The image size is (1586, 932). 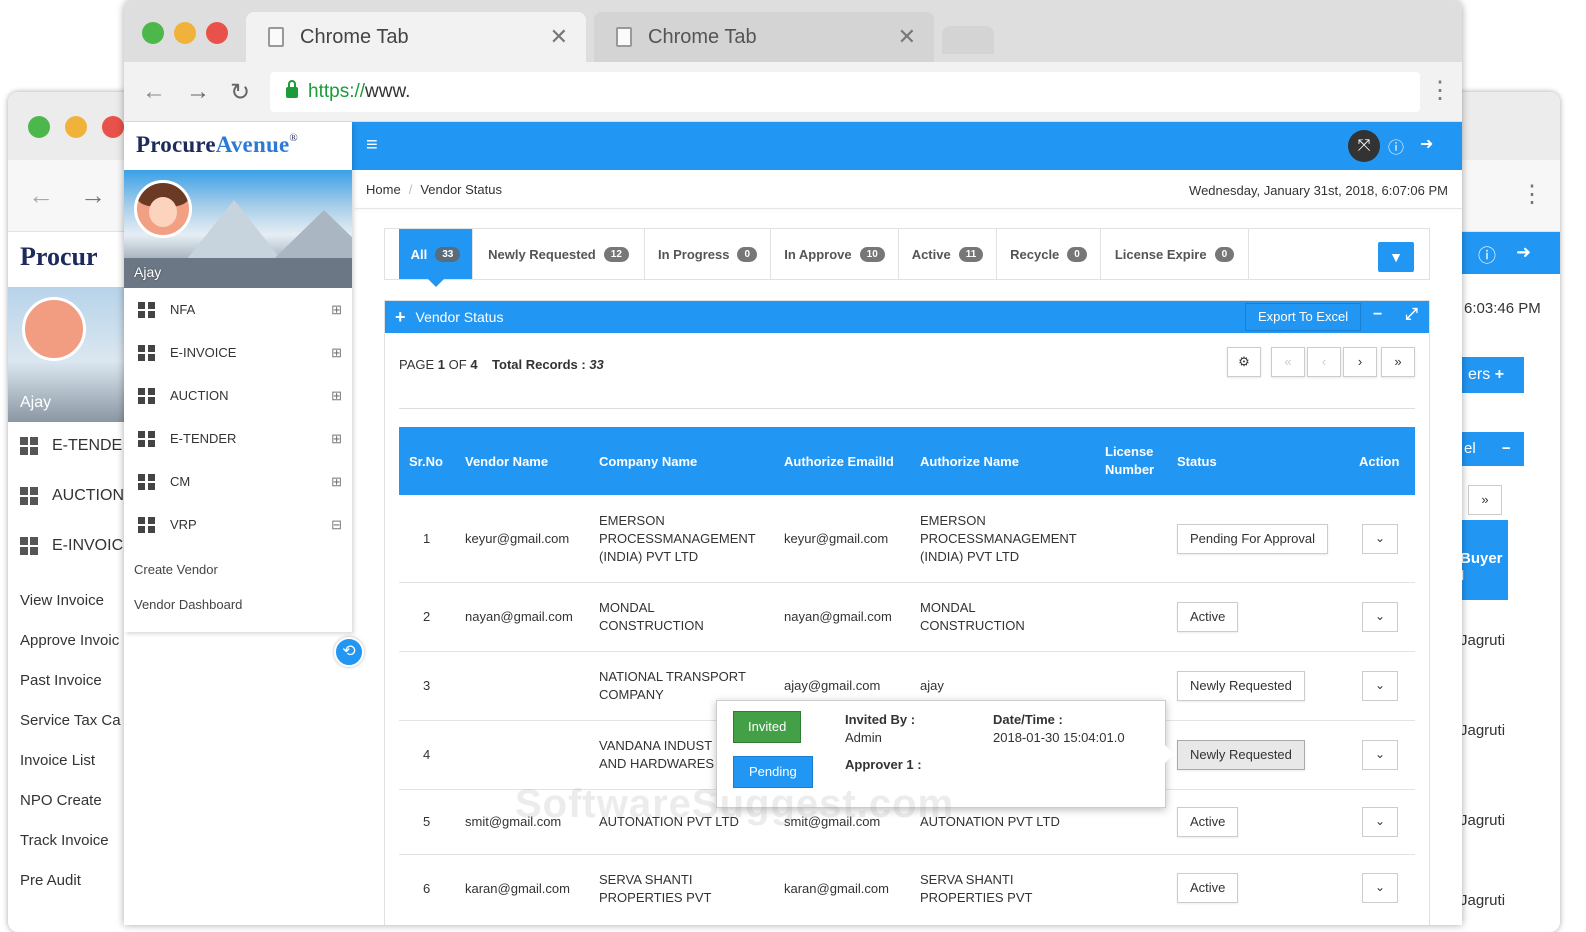 I want to click on first-page-button: «, so click(x=1288, y=362).